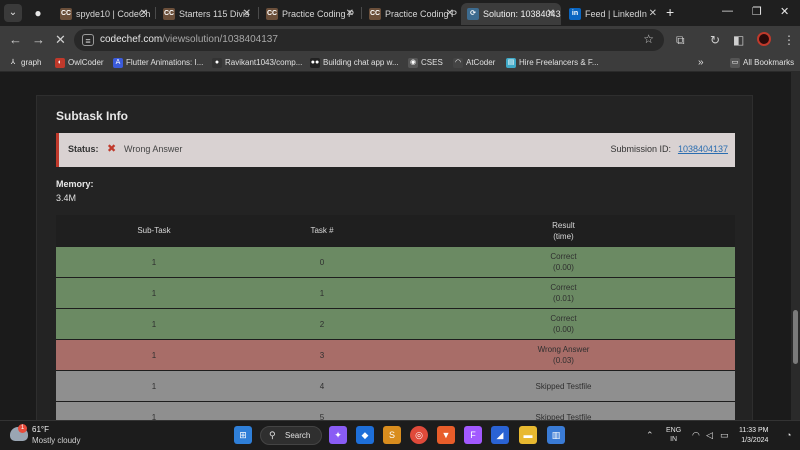 This screenshot has width=800, height=450. What do you see at coordinates (616, 14) in the screenshot?
I see `tab-label: Feed | LinkedIn` at bounding box center [616, 14].